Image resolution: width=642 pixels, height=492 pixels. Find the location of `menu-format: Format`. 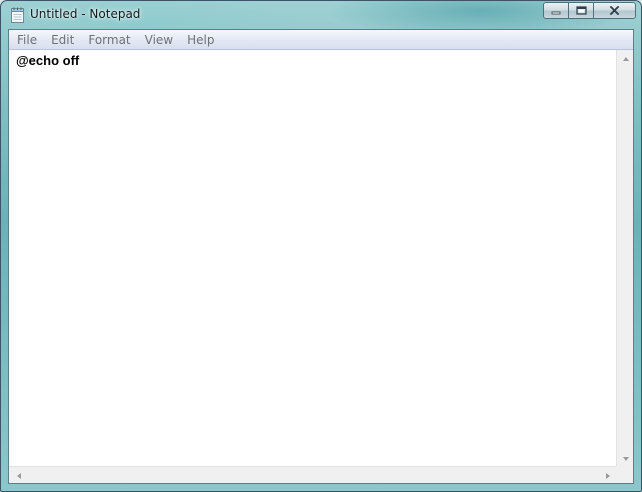

menu-format: Format is located at coordinates (109, 40).